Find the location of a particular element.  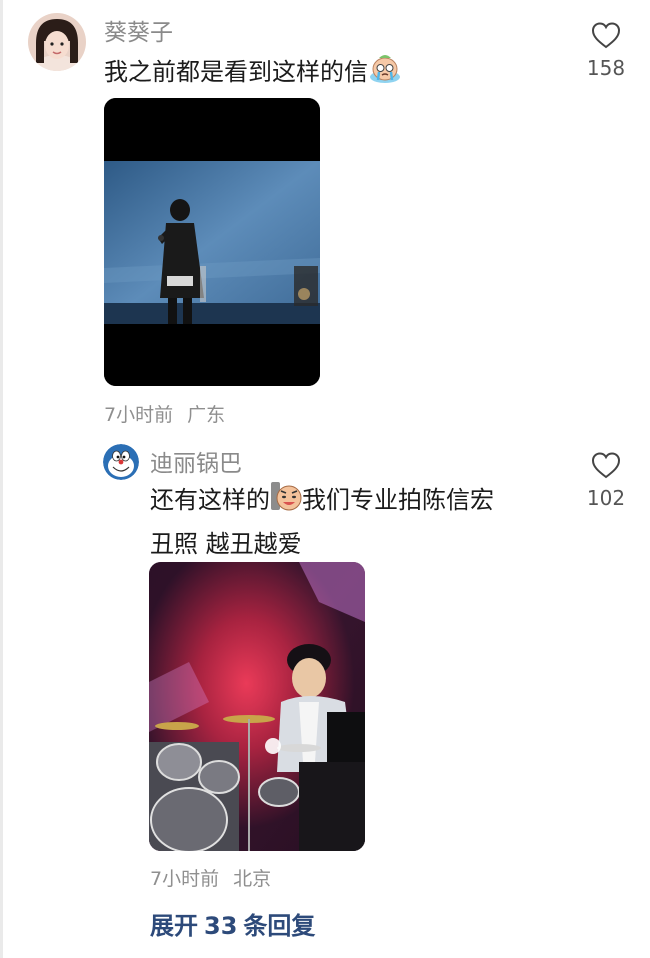

crying-face-emoji is located at coordinates (385, 74).